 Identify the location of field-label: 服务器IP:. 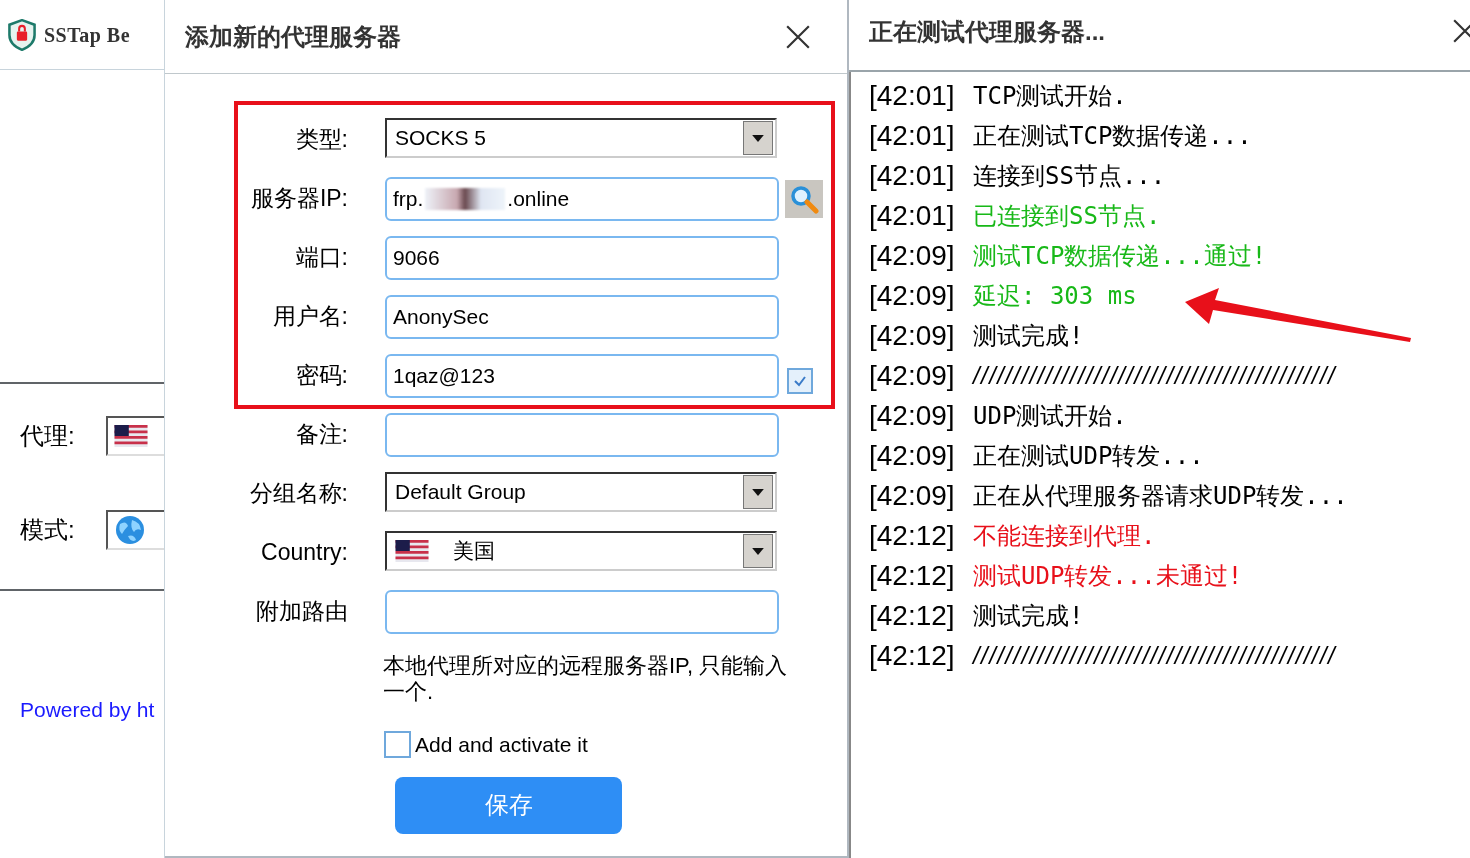
(298, 198).